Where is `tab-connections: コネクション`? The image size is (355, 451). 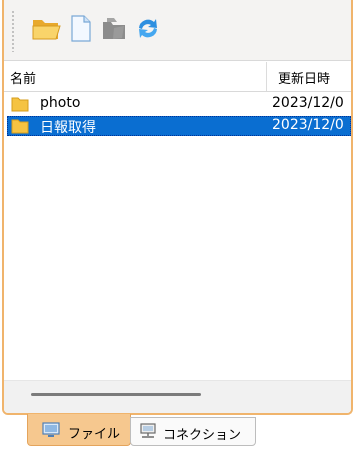 tab-connections: コネクション is located at coordinates (193, 431).